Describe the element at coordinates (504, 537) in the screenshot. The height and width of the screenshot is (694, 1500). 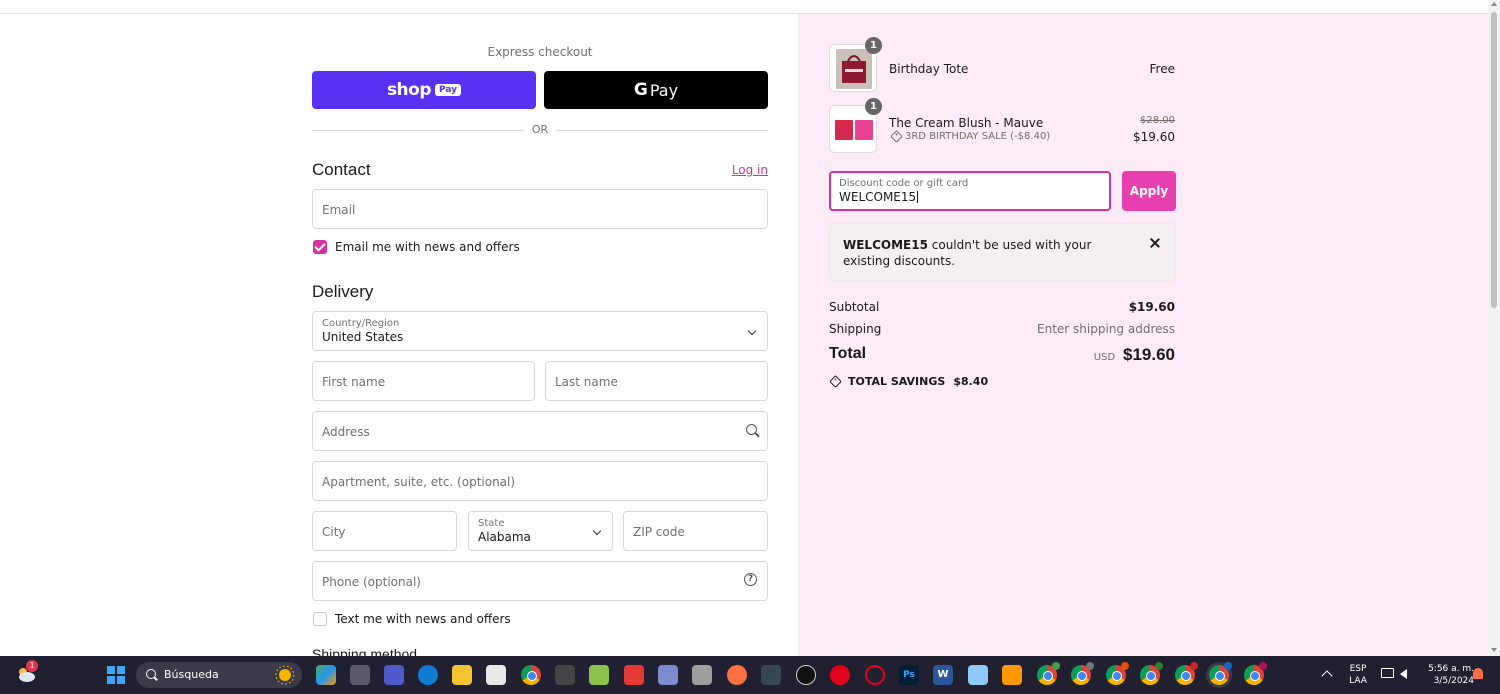
I see `state-value: Alabama` at that location.